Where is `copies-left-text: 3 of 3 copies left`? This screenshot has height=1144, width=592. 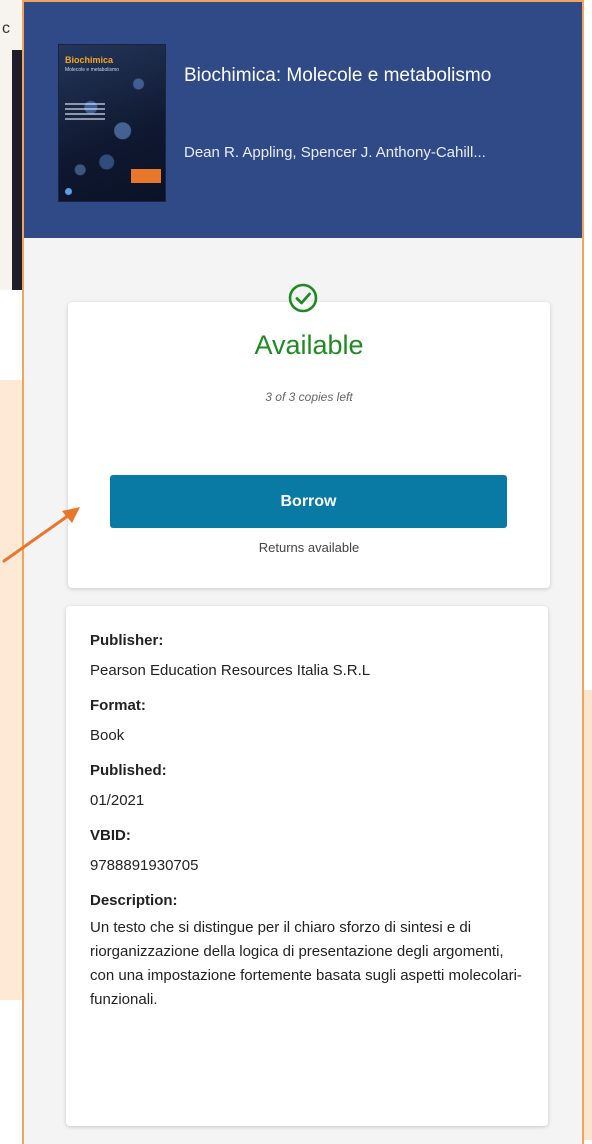
copies-left-text: 3 of 3 copies left is located at coordinates (309, 397).